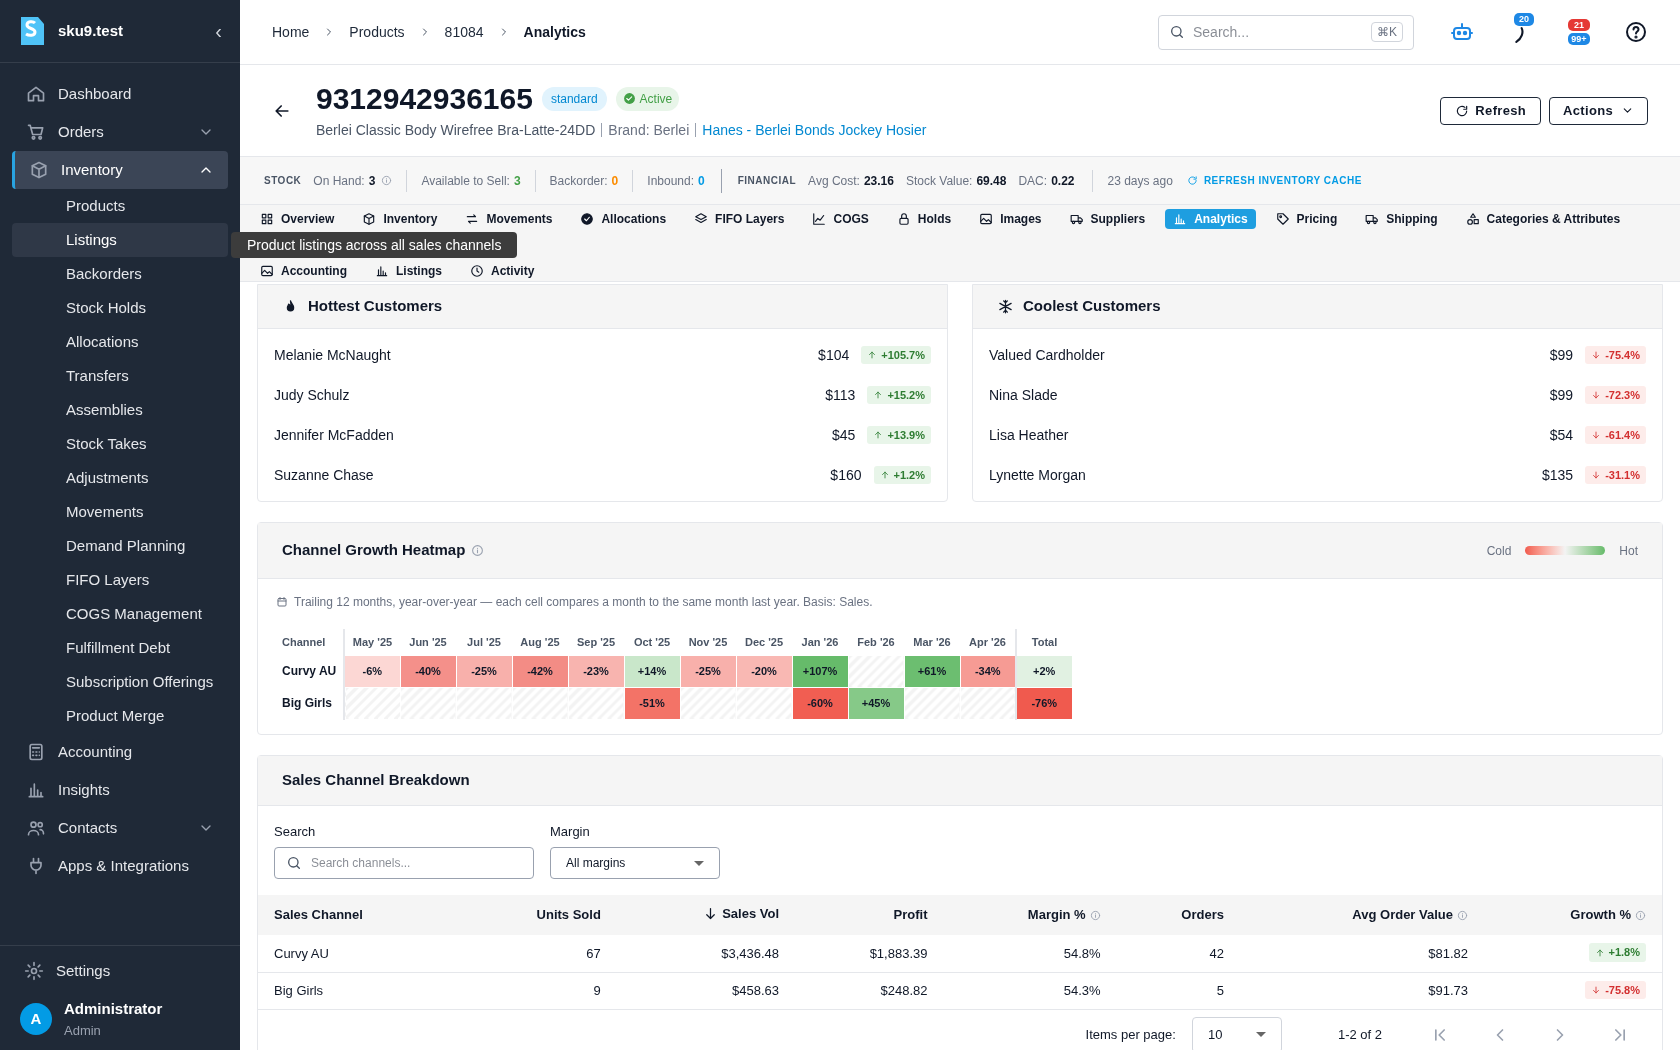 Image resolution: width=1680 pixels, height=1050 pixels. What do you see at coordinates (623, 219) in the screenshot?
I see `tab: Allocations` at bounding box center [623, 219].